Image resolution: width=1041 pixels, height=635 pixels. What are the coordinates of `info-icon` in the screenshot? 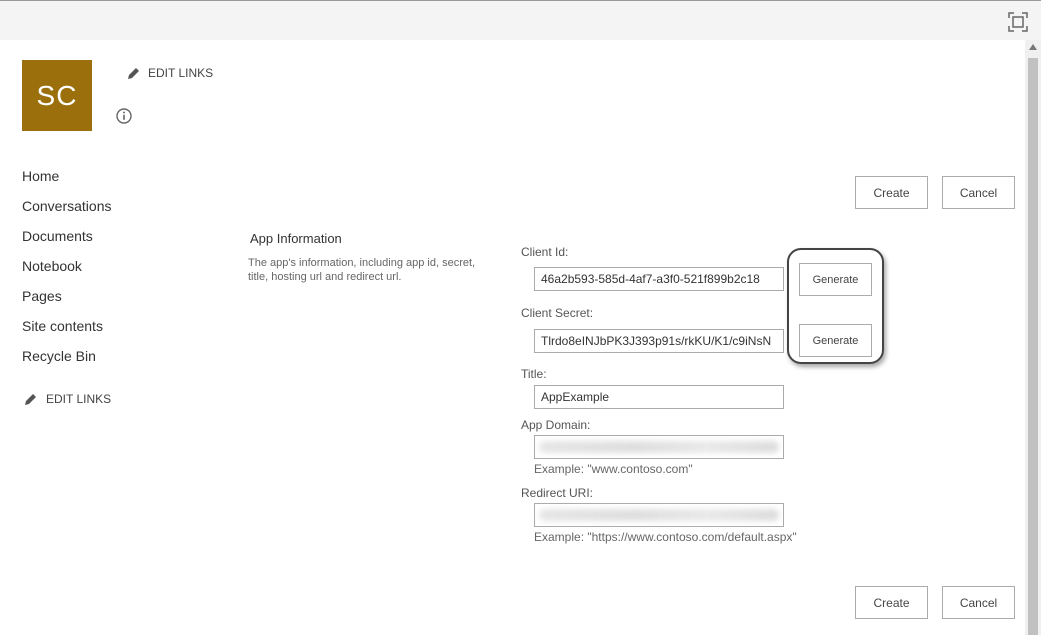 It's located at (124, 116).